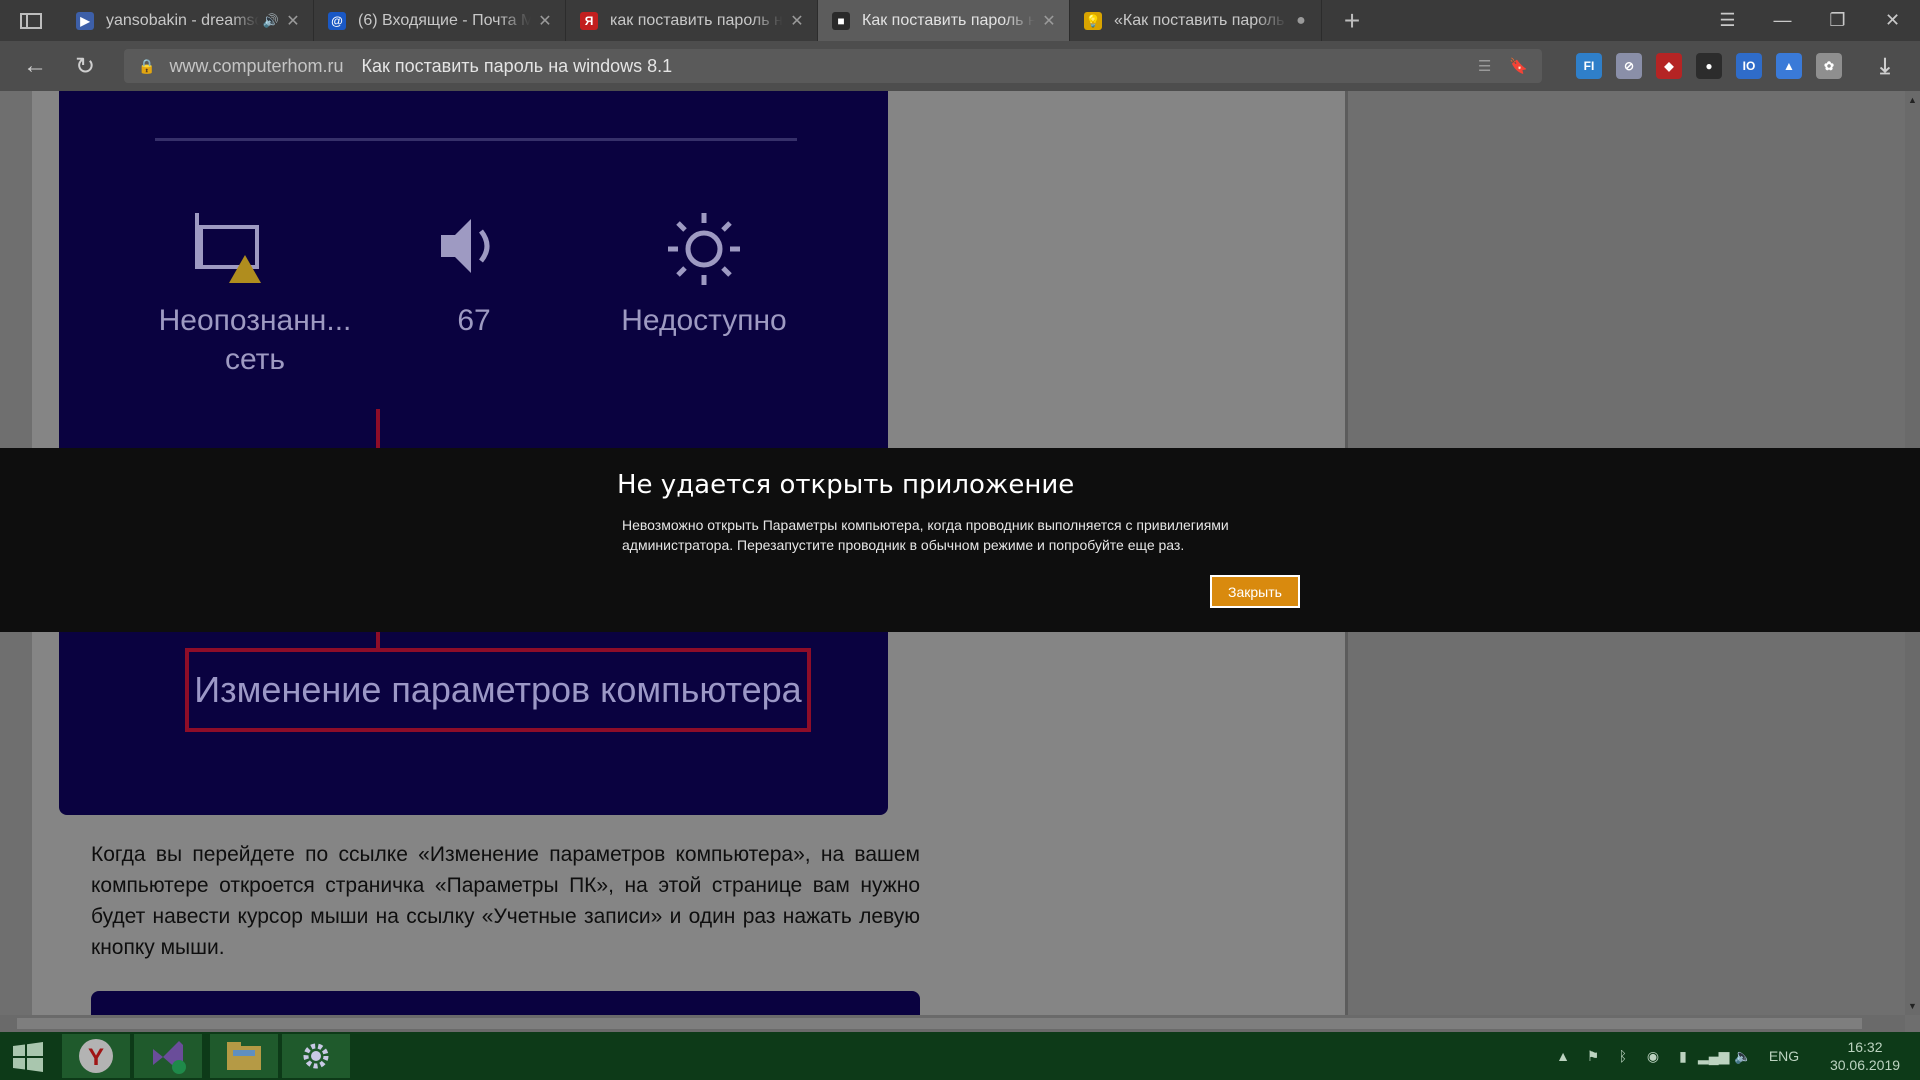  What do you see at coordinates (505, 1003) in the screenshot?
I see `next-article-screenshot` at bounding box center [505, 1003].